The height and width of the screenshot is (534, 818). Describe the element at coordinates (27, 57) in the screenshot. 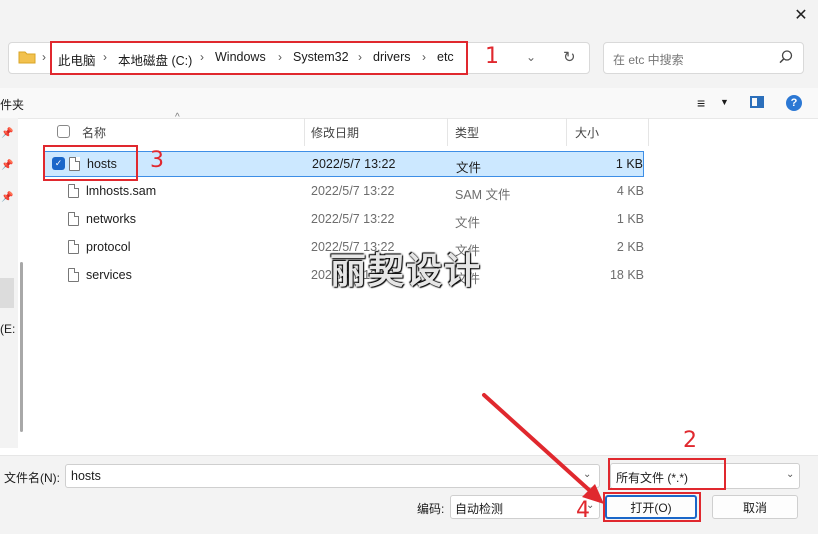

I see `folder-icon` at that location.